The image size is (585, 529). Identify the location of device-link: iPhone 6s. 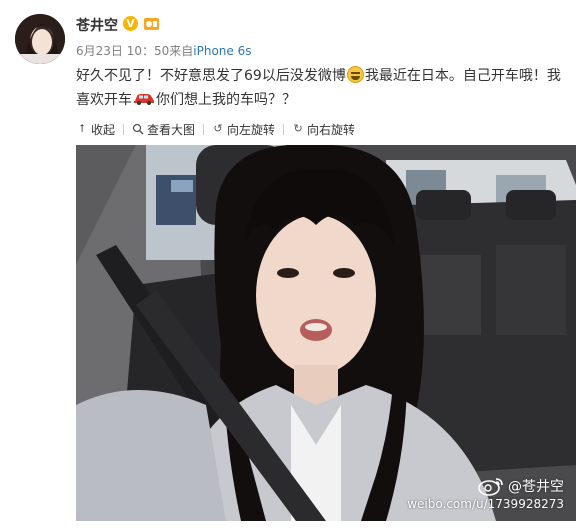
(222, 51).